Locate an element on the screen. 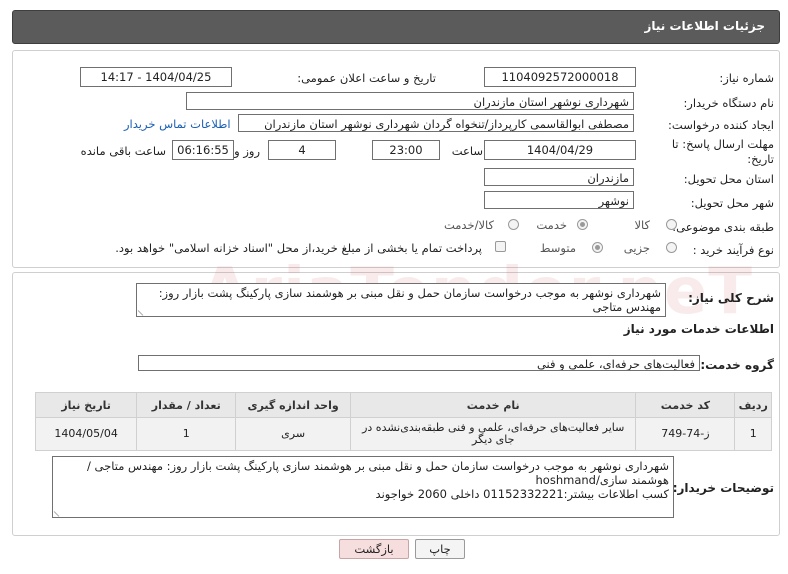 This screenshot has height=574, width=788. category-option-goods: کالا is located at coordinates (642, 225).